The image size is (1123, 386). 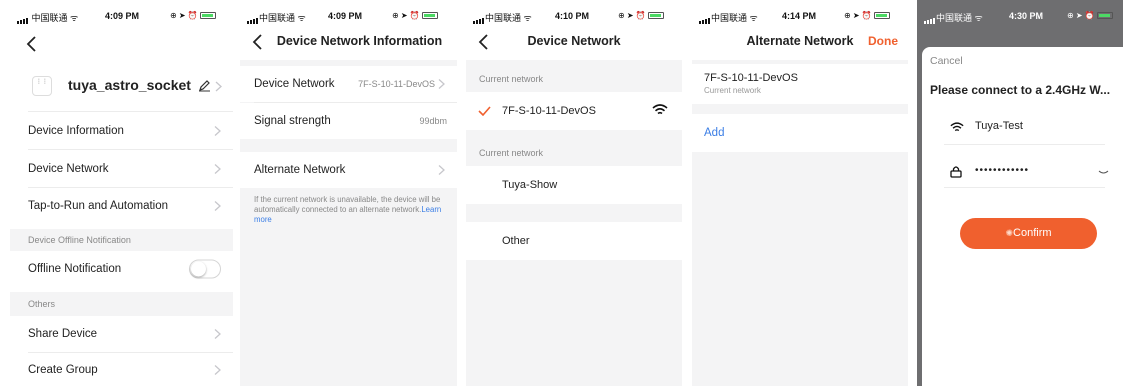 I want to click on create-group-item: Create Group, so click(x=121, y=369).